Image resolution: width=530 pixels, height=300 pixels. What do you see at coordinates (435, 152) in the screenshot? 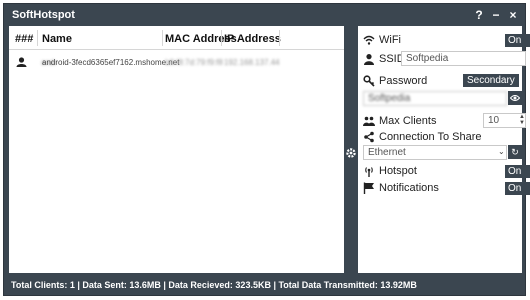
I see `connection-select: Ethernet` at bounding box center [435, 152].